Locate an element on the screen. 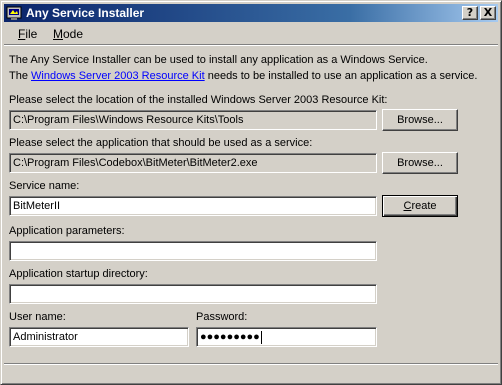 This screenshot has width=502, height=385. menu-mode-rest: ode is located at coordinates (73, 34).